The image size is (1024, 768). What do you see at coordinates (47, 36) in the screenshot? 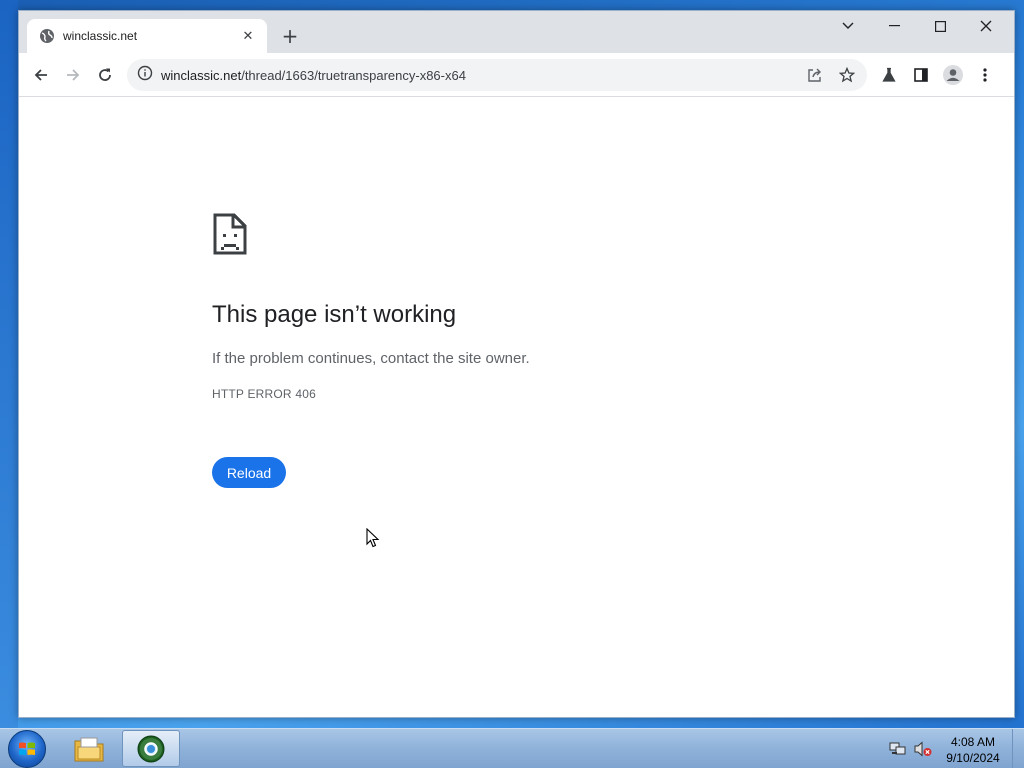
I see `globe-icon` at bounding box center [47, 36].